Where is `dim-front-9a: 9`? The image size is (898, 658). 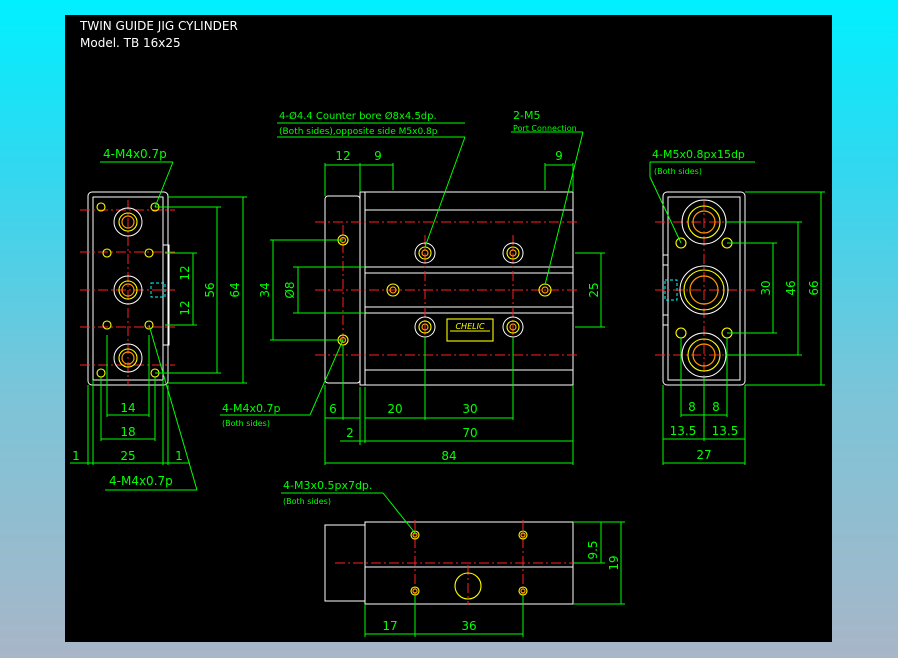
dim-front-9a: 9 is located at coordinates (378, 156).